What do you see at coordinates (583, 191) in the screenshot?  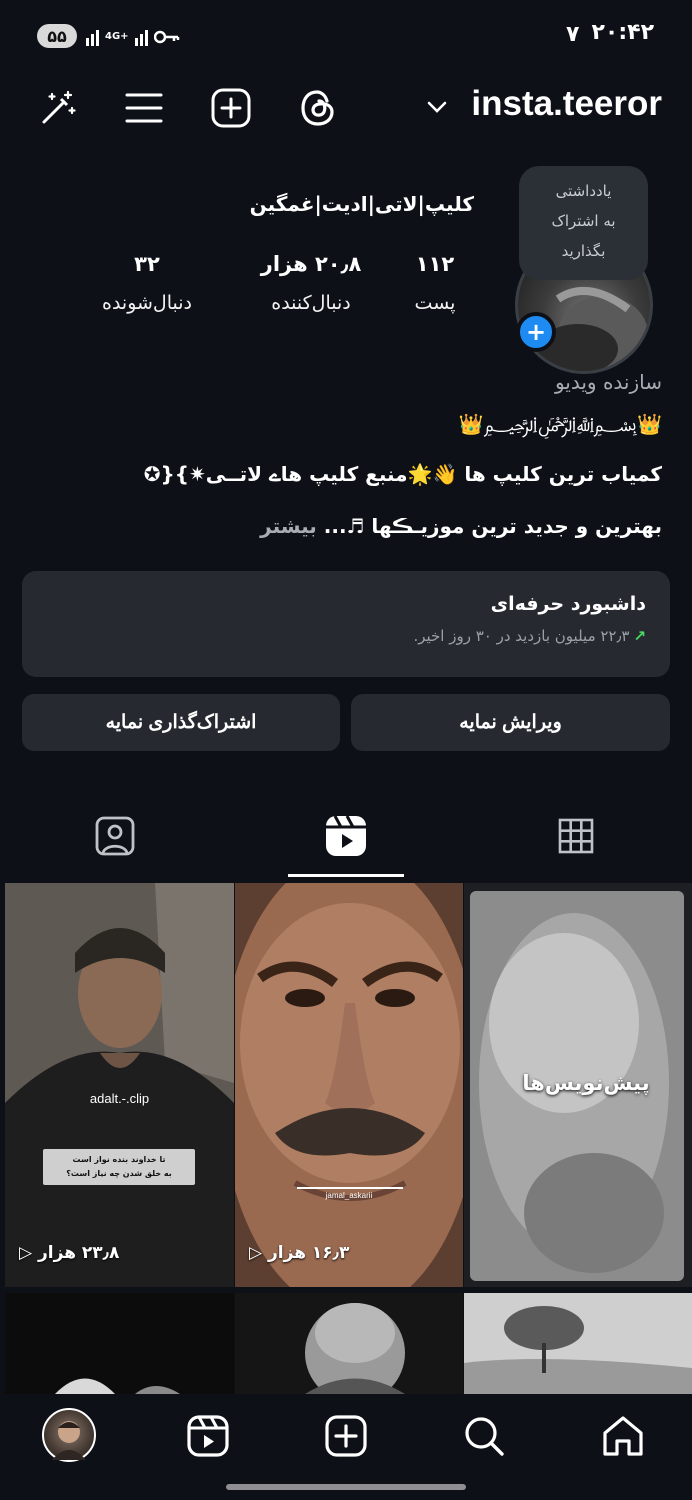 I see `note-line-1: یادداشتی` at bounding box center [583, 191].